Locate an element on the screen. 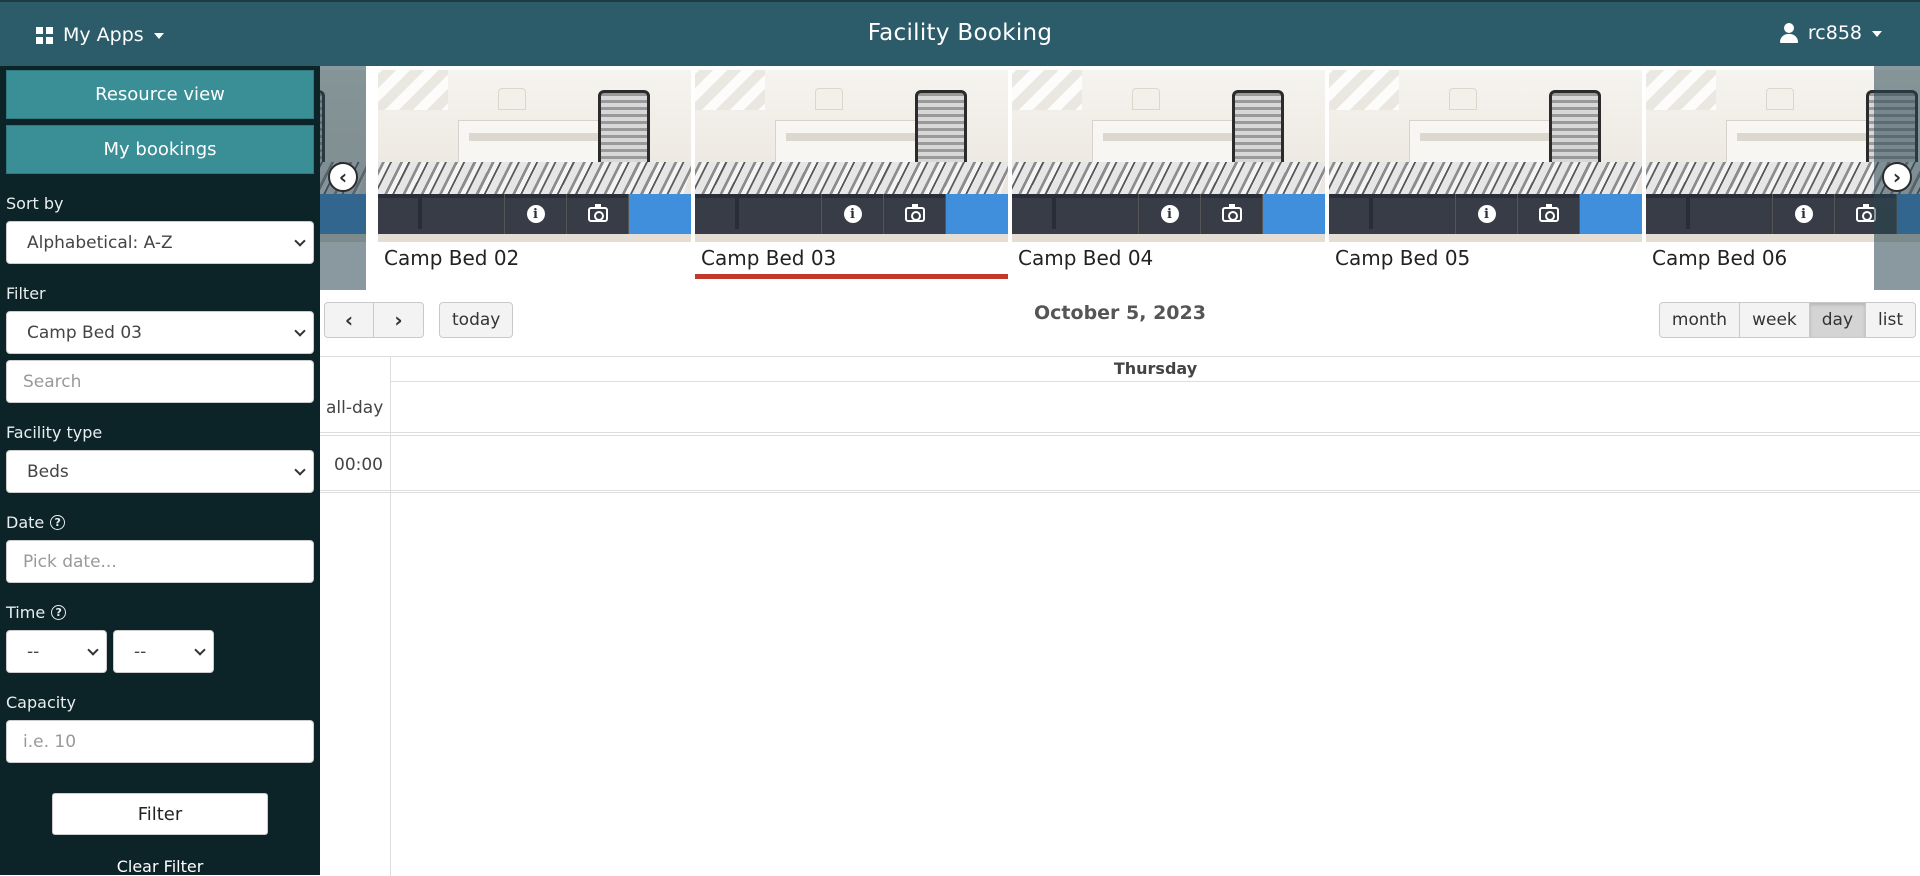  user-menu: rc858 is located at coordinates (1830, 33).